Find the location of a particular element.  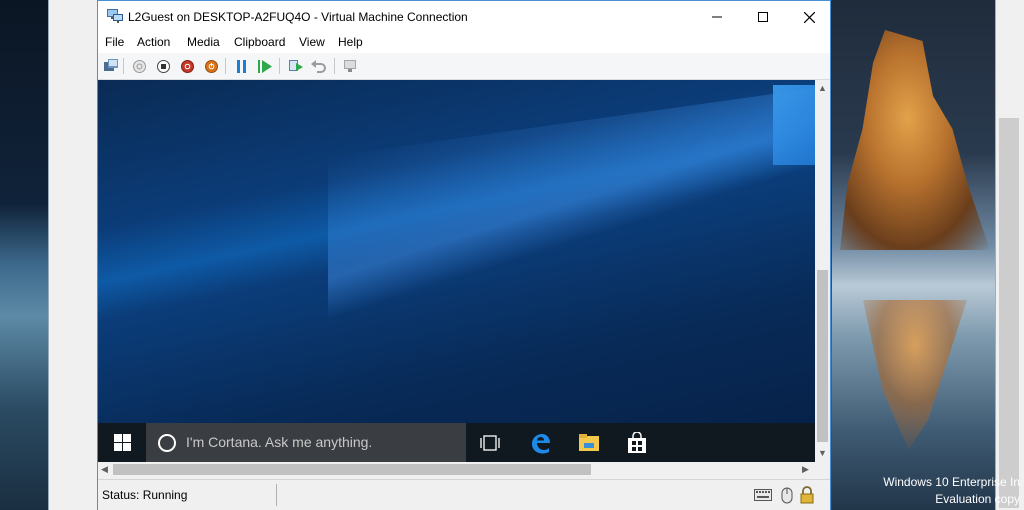

pause-button is located at coordinates (242, 66).